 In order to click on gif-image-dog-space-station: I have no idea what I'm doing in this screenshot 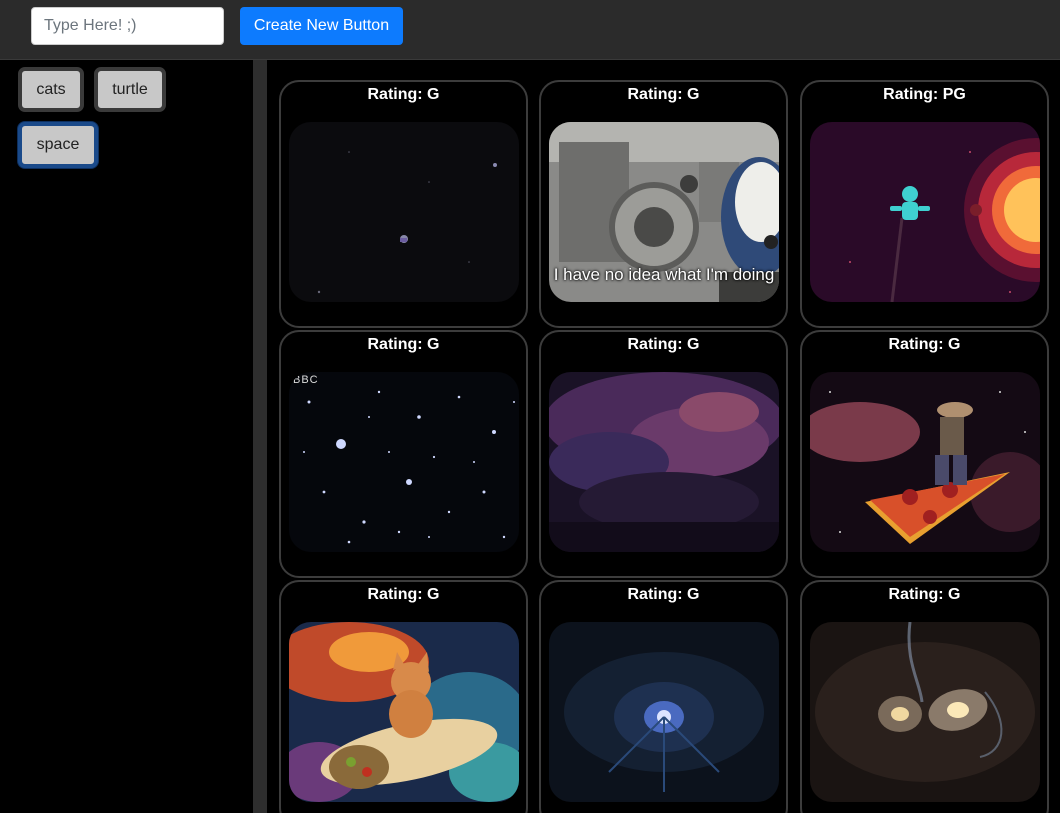, I will do `click(664, 212)`.